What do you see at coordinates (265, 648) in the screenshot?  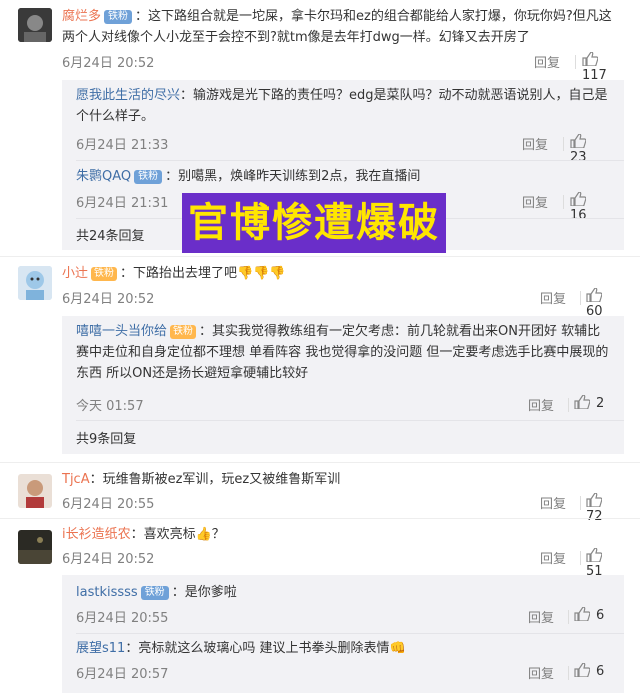 I see `reply-content: ：亮标就这么玻璃心吗 建议上书拳头删除表情👊` at bounding box center [265, 648].